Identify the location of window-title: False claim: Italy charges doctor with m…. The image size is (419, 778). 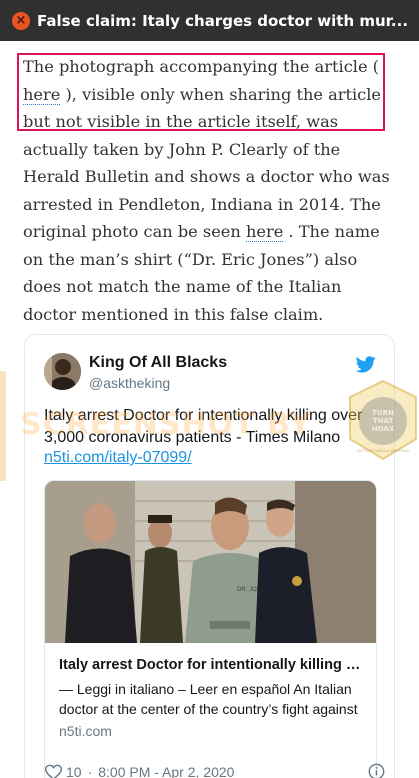
(223, 20).